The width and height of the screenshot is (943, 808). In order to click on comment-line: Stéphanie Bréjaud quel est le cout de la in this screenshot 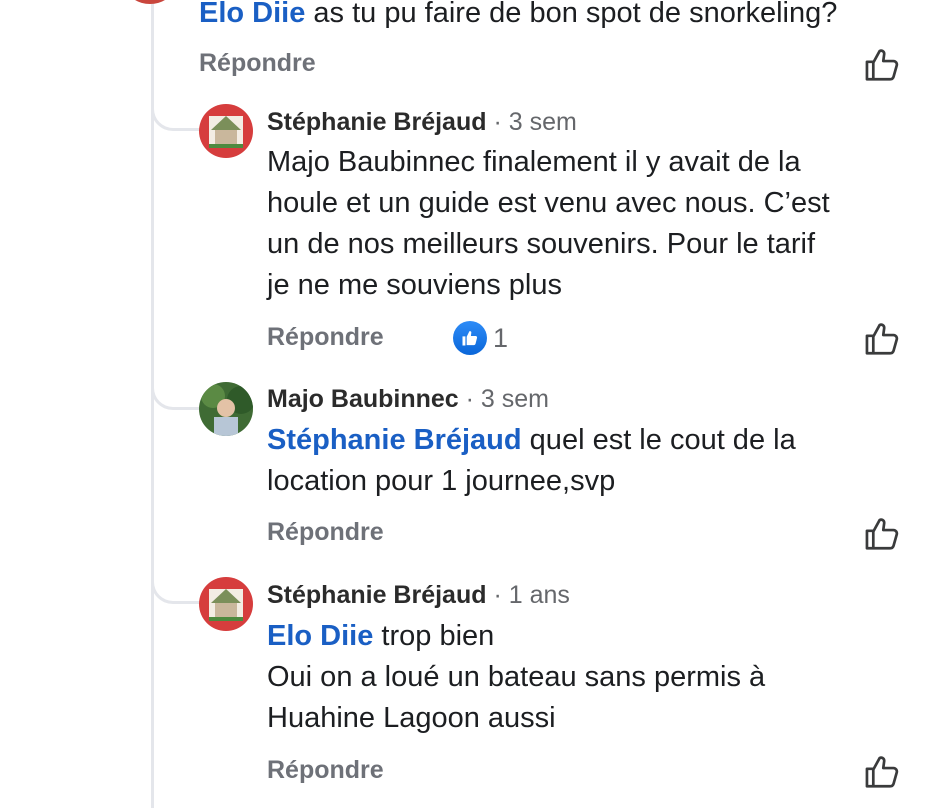, I will do `click(531, 440)`.